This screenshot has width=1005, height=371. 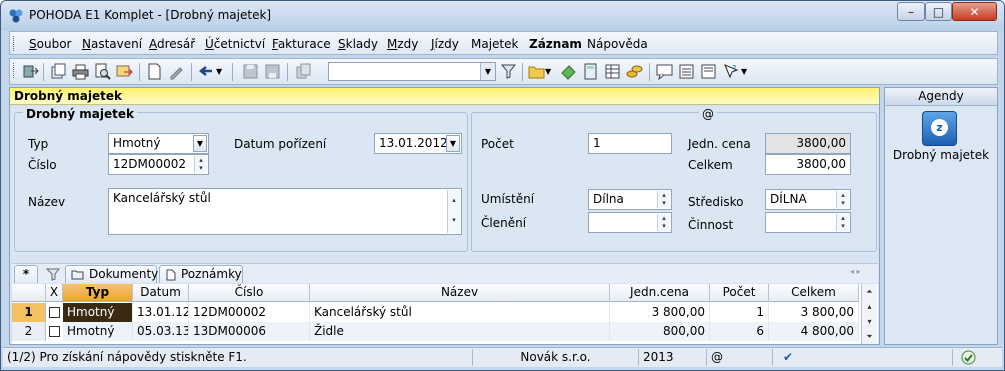 What do you see at coordinates (663, 222) in the screenshot?
I see `cleneni-spinner-icon: ▴ ▾` at bounding box center [663, 222].